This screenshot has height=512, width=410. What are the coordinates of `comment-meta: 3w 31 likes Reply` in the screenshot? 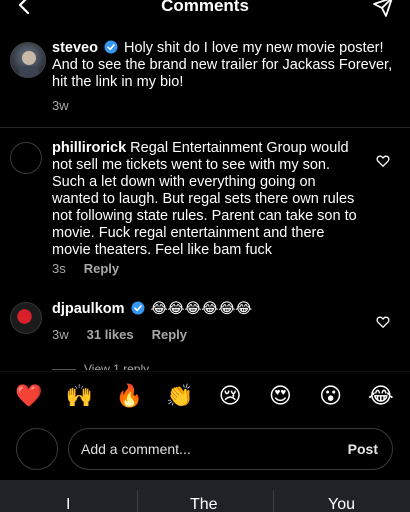 It's located at (119, 334).